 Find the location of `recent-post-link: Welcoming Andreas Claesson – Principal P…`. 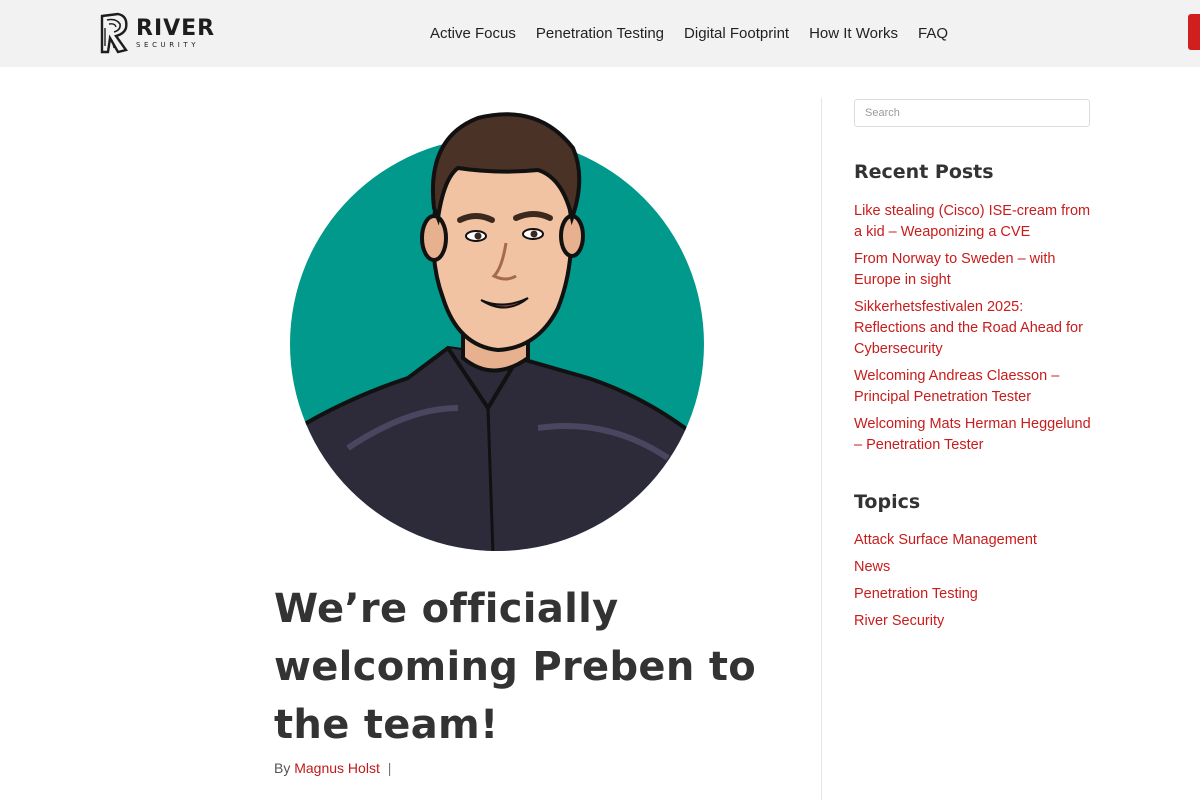

recent-post-link: Welcoming Andreas Claesson – Principal P… is located at coordinates (956, 386).